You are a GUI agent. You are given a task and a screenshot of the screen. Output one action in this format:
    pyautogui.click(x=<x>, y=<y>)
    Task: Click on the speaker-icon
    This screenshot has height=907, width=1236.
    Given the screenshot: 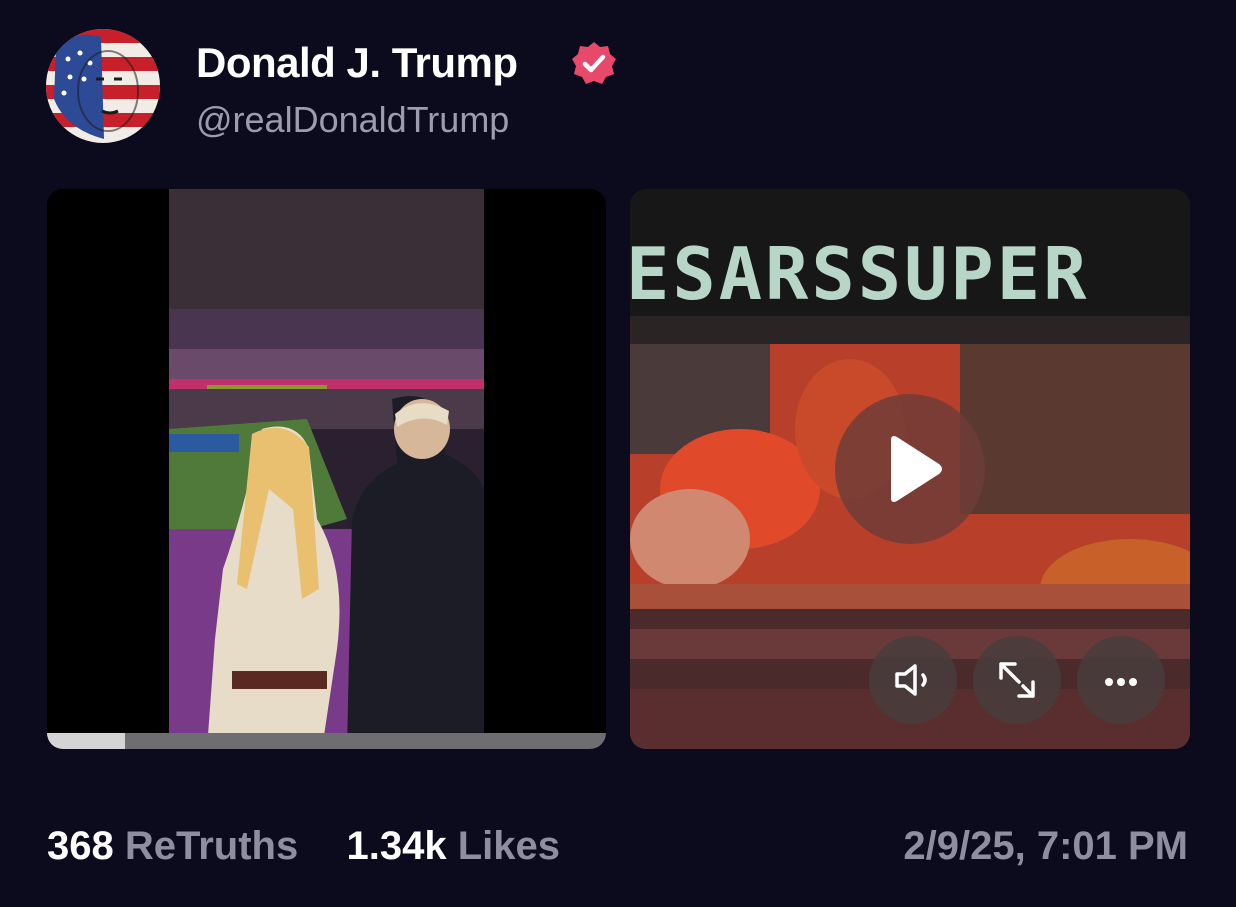 What is the action you would take?
    pyautogui.click(x=911, y=680)
    